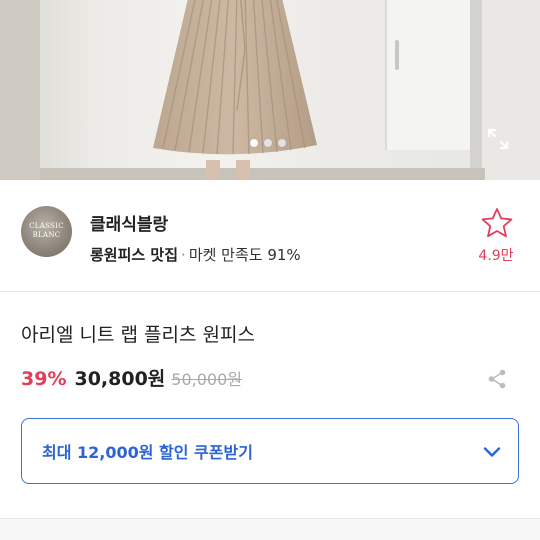  I want to click on shop-name: 클래식블랑, so click(129, 222).